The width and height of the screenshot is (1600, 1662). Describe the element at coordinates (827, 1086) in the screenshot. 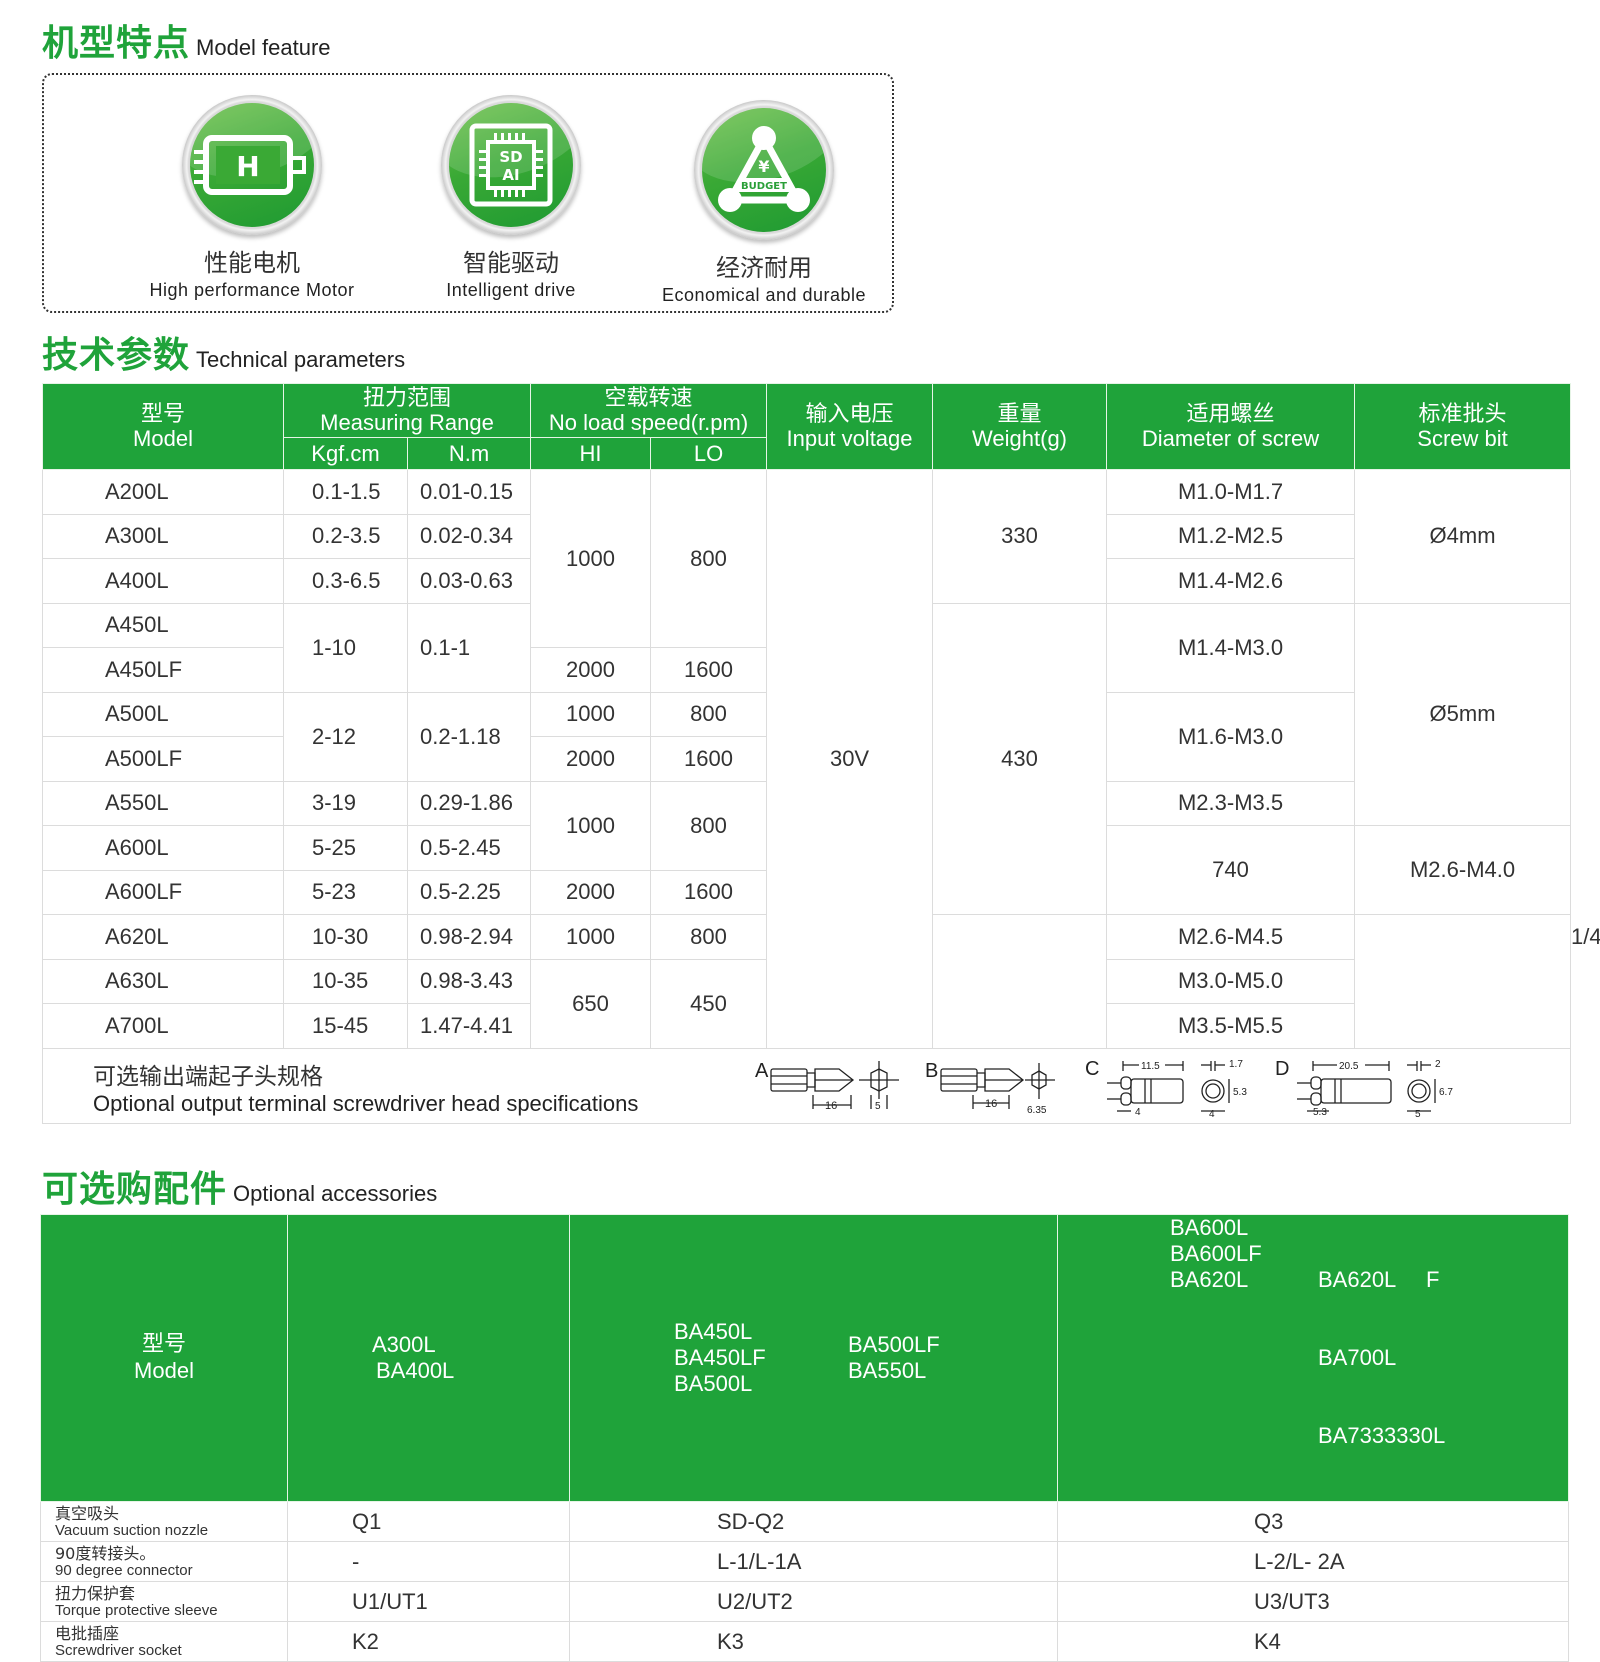

I see `bit-diagram-a: A 16 5` at that location.